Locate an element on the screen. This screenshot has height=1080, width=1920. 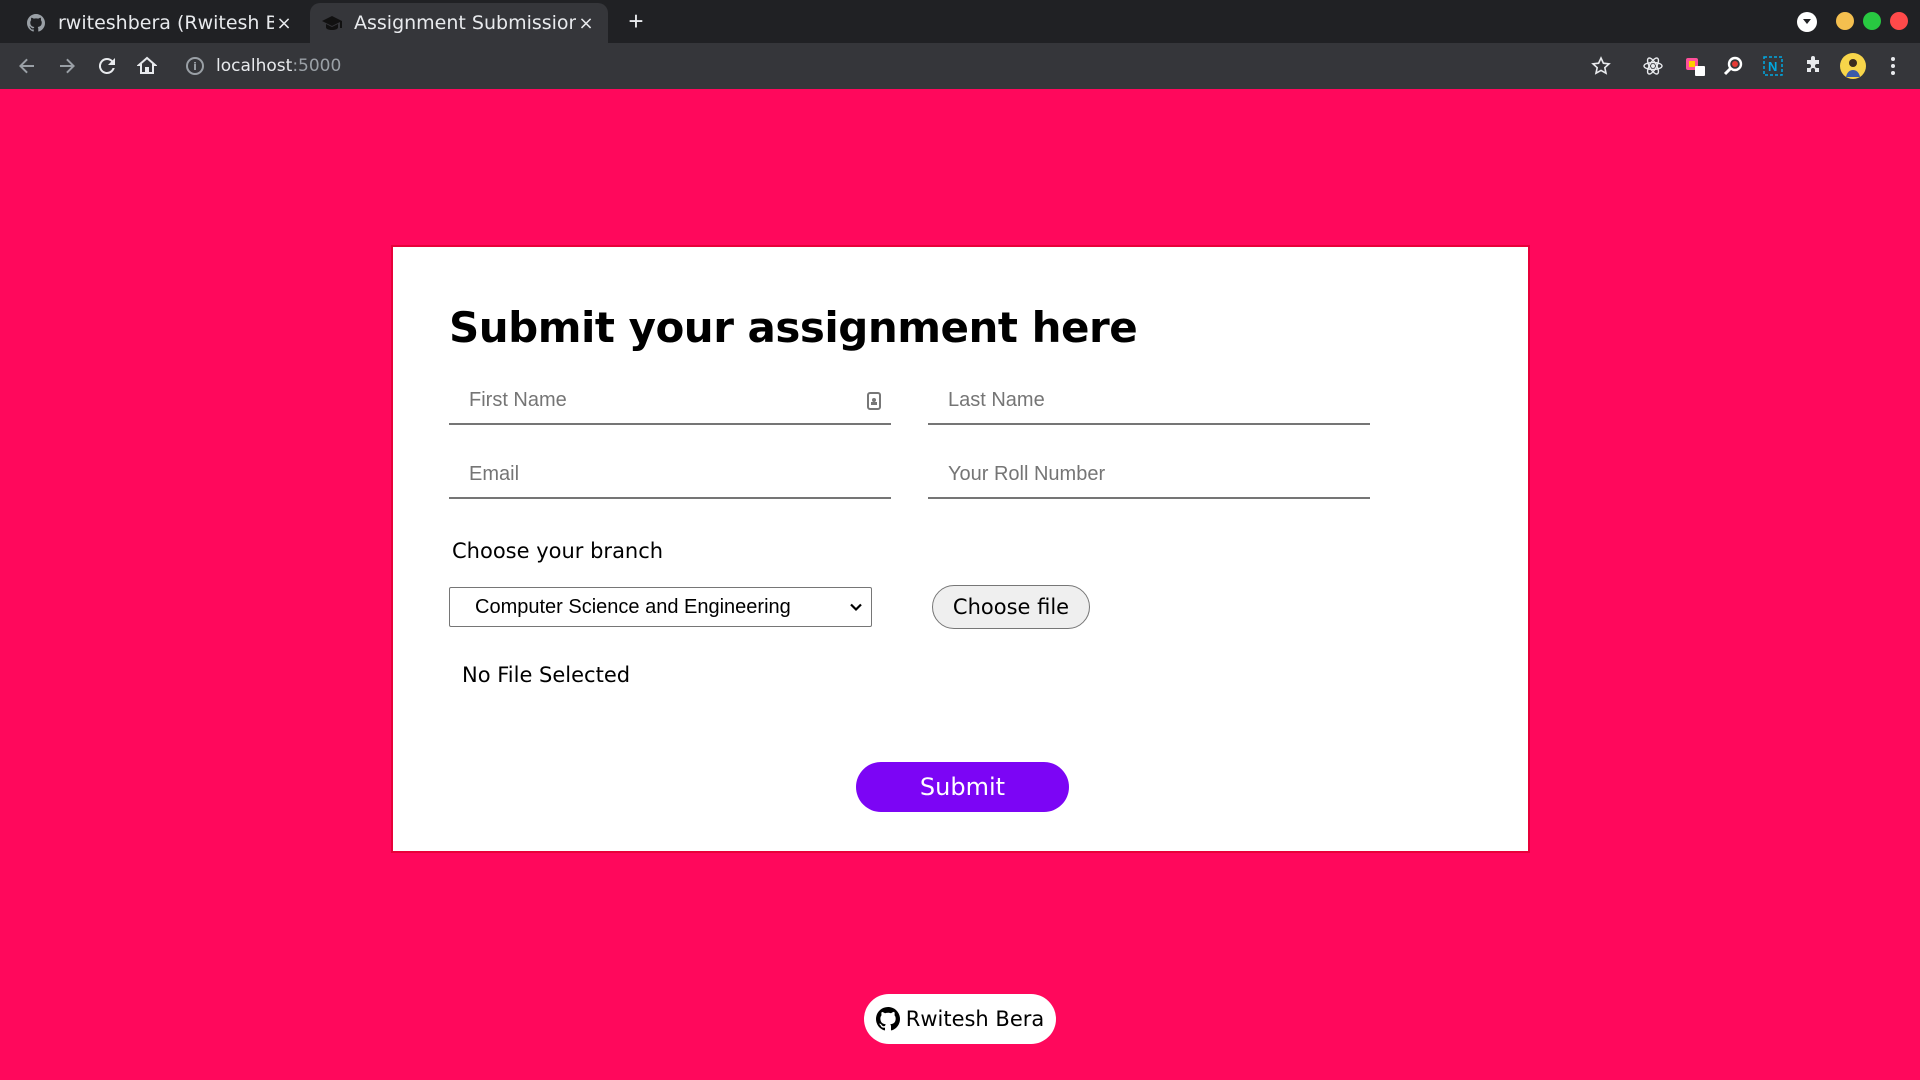
roll-number-input is located at coordinates (1149, 474).